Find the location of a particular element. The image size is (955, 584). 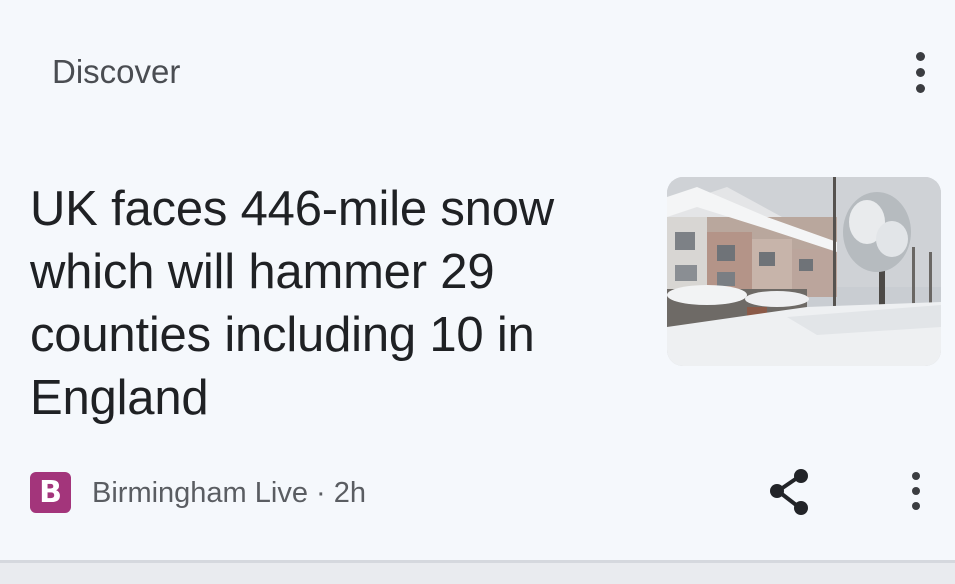

article-source: Birmingham Live · 2h is located at coordinates (229, 493).